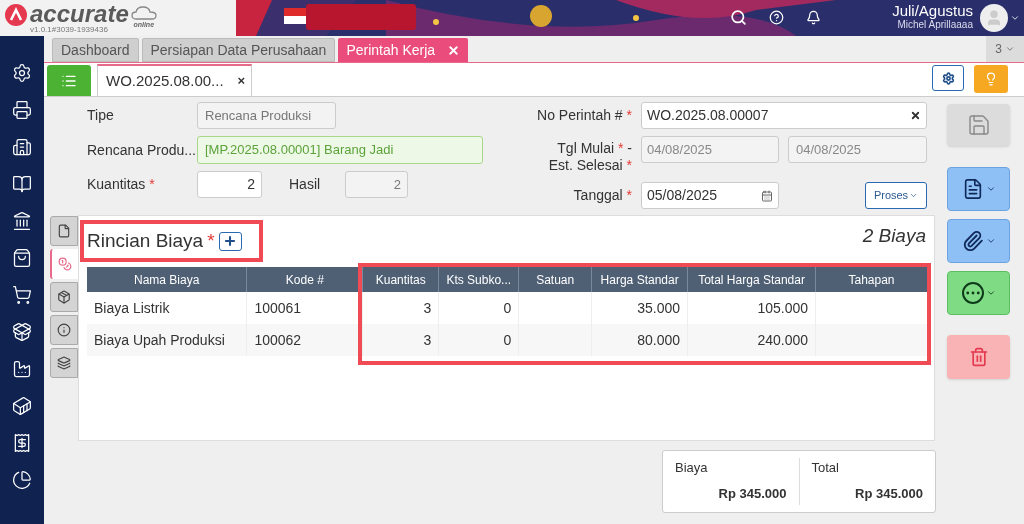 Image resolution: width=1024 pixels, height=524 pixels. Describe the element at coordinates (784, 115) in the screenshot. I see `order-number-field: WO.2025.08.00007` at that location.